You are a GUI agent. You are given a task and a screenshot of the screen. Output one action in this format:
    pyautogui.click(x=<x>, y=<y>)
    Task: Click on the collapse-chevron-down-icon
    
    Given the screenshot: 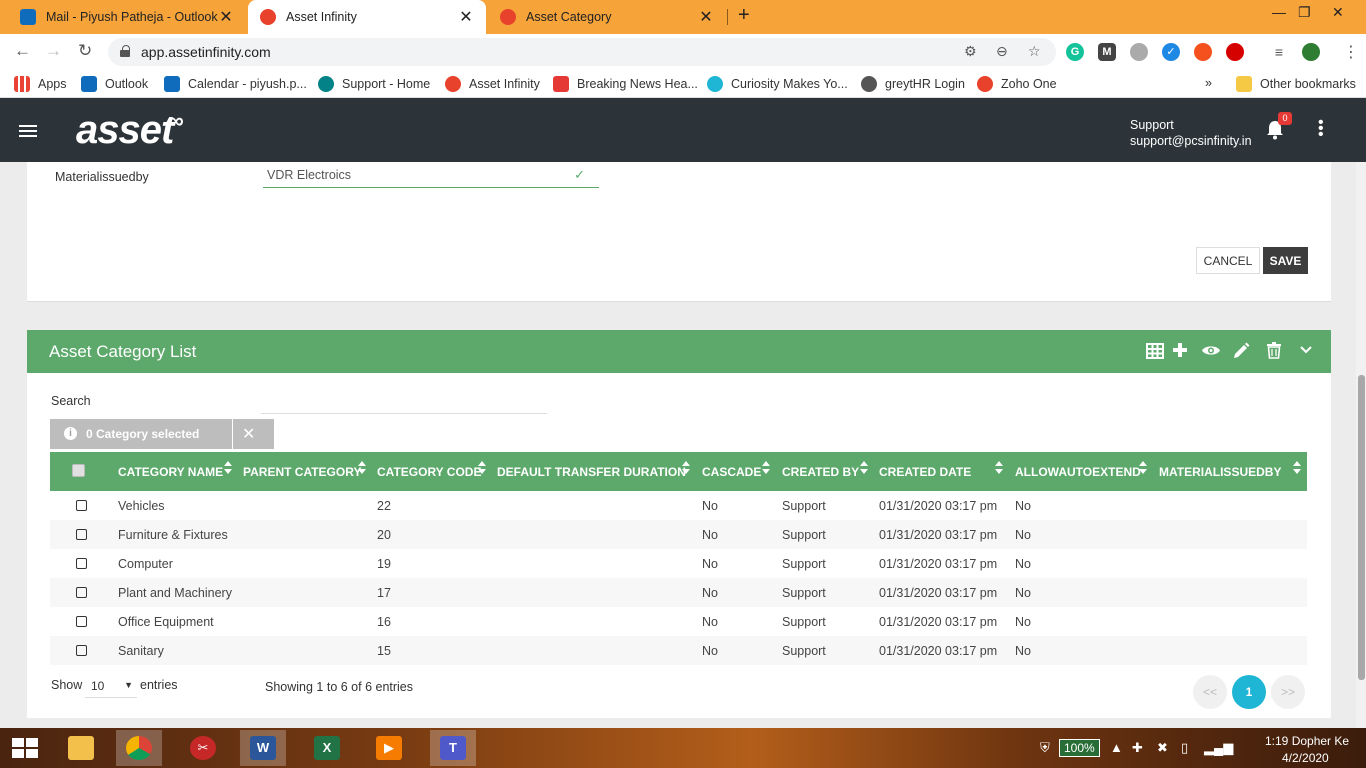 What is the action you would take?
    pyautogui.click(x=1306, y=350)
    